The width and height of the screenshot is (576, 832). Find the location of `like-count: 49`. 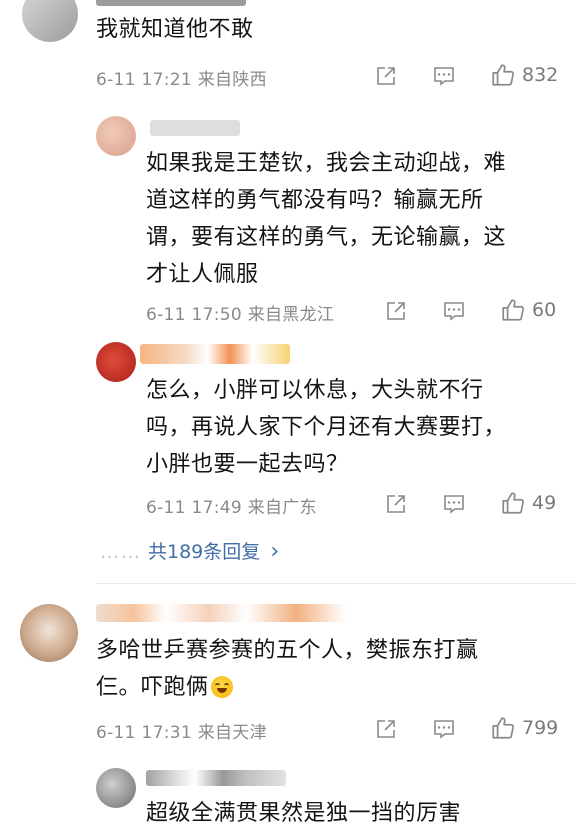

like-count: 49 is located at coordinates (544, 503).